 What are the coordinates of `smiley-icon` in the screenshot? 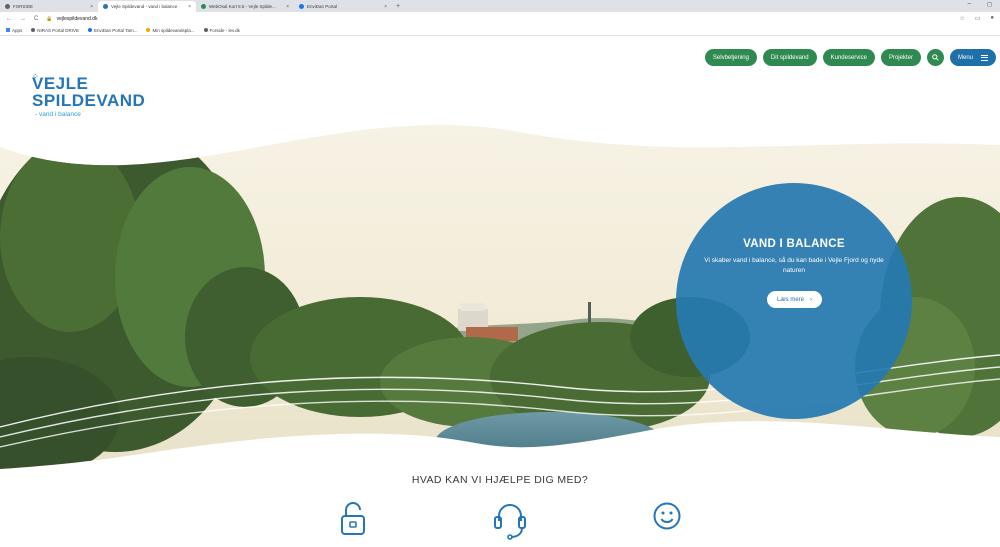 It's located at (667, 516).